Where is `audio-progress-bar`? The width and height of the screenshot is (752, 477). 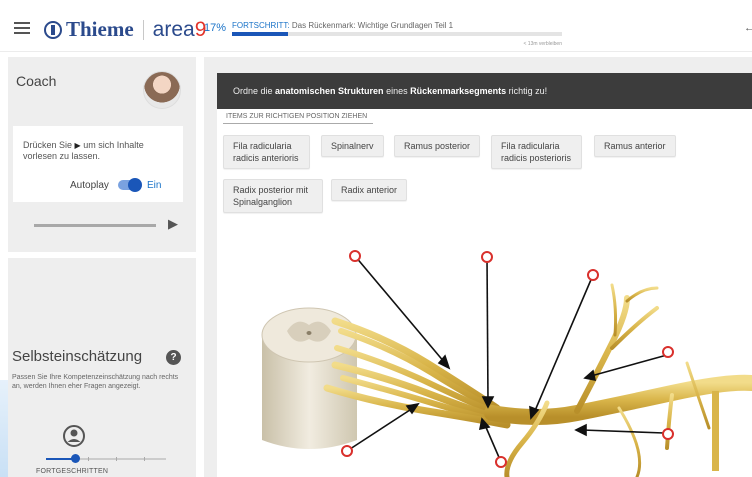
audio-progress-bar is located at coordinates (95, 225).